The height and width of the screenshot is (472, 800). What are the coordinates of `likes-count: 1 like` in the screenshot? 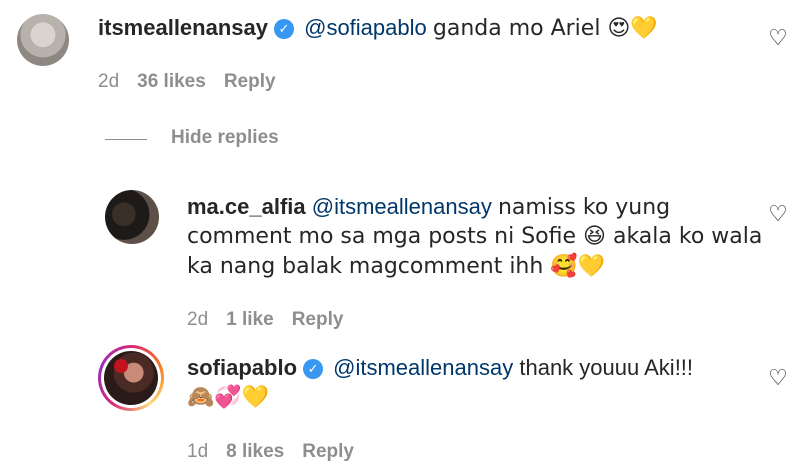 It's located at (250, 319).